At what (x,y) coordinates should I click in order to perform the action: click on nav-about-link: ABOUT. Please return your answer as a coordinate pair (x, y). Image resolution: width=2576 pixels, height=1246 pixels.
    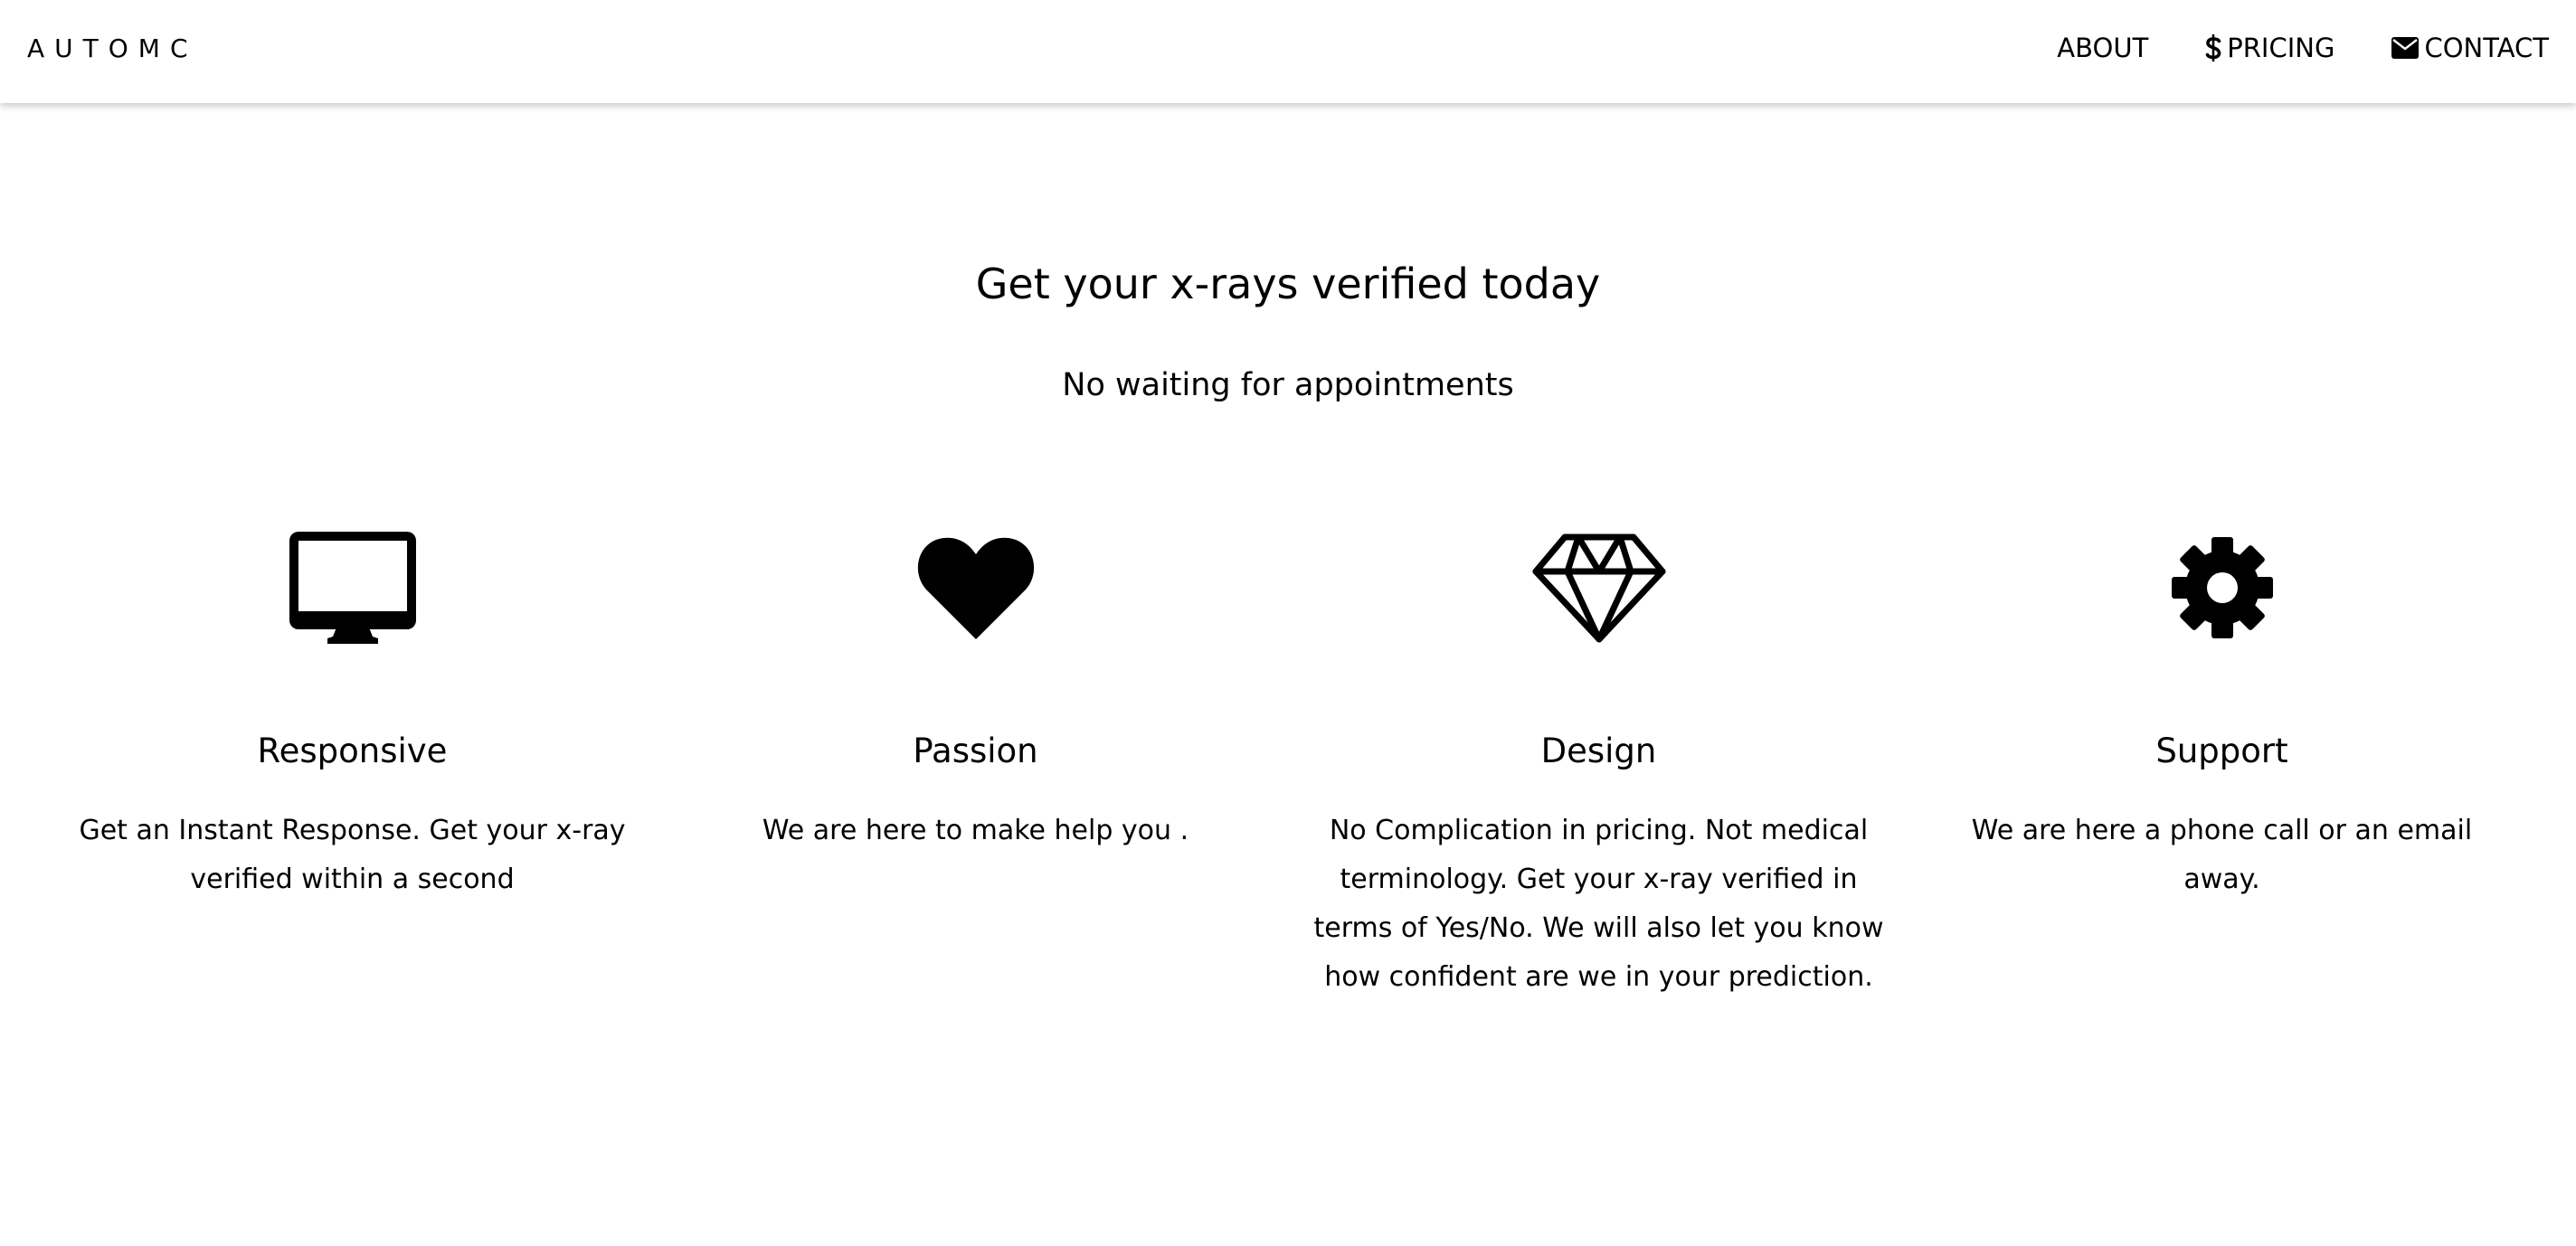
    Looking at the image, I should click on (2102, 48).